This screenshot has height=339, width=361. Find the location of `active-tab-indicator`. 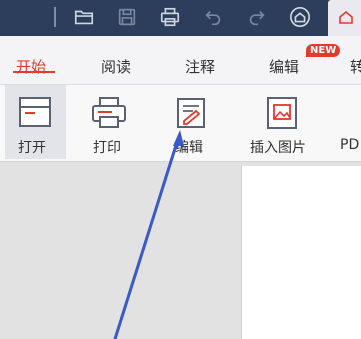

active-tab-indicator is located at coordinates (34, 72).